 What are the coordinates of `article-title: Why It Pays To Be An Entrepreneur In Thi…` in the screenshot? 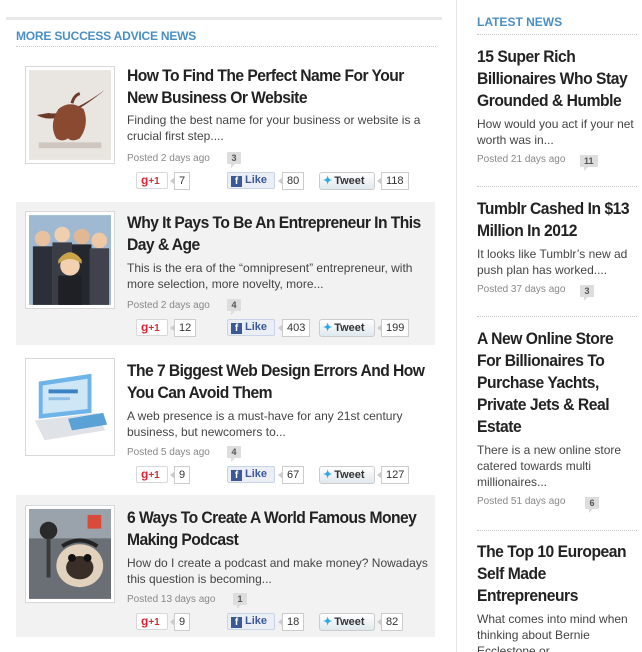 It's located at (277, 234).